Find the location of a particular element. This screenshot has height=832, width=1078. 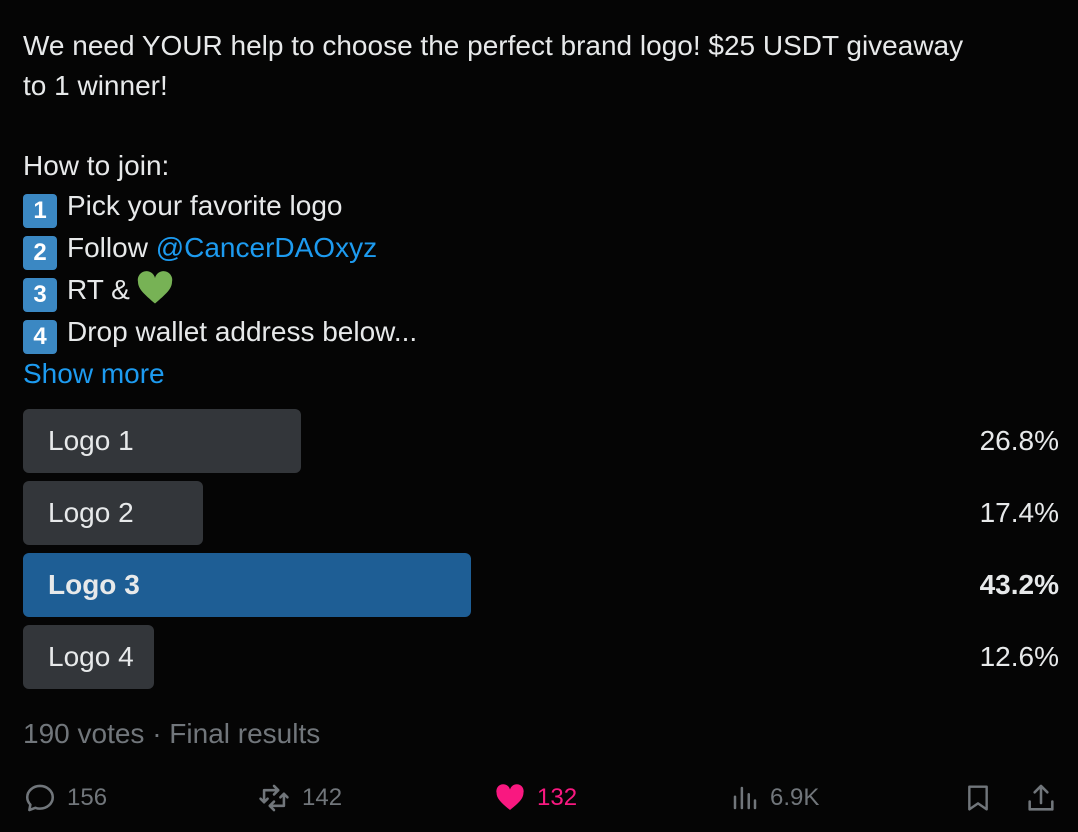

share-button is located at coordinates (1041, 798).